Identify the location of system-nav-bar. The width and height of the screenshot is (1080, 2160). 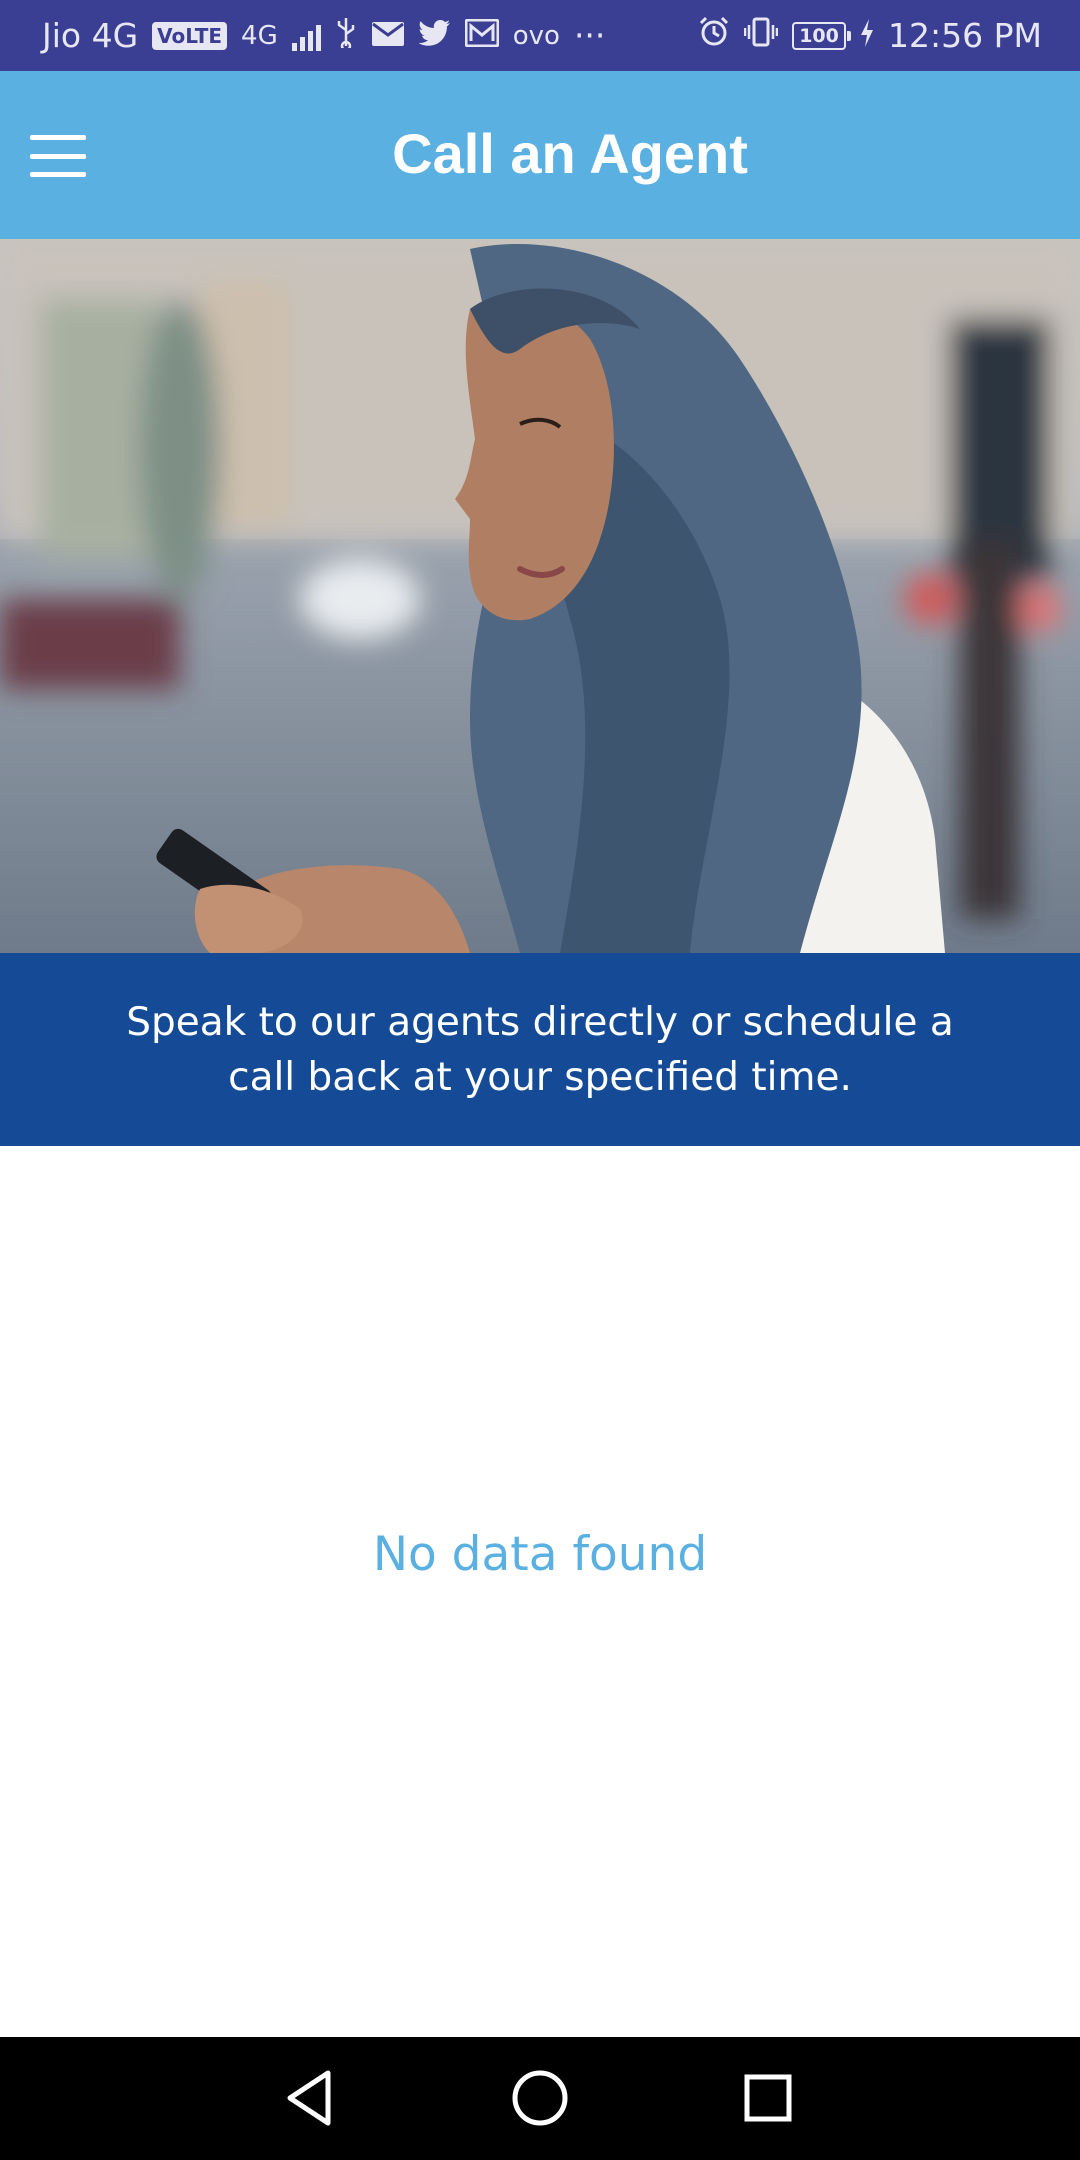
(540, 2098).